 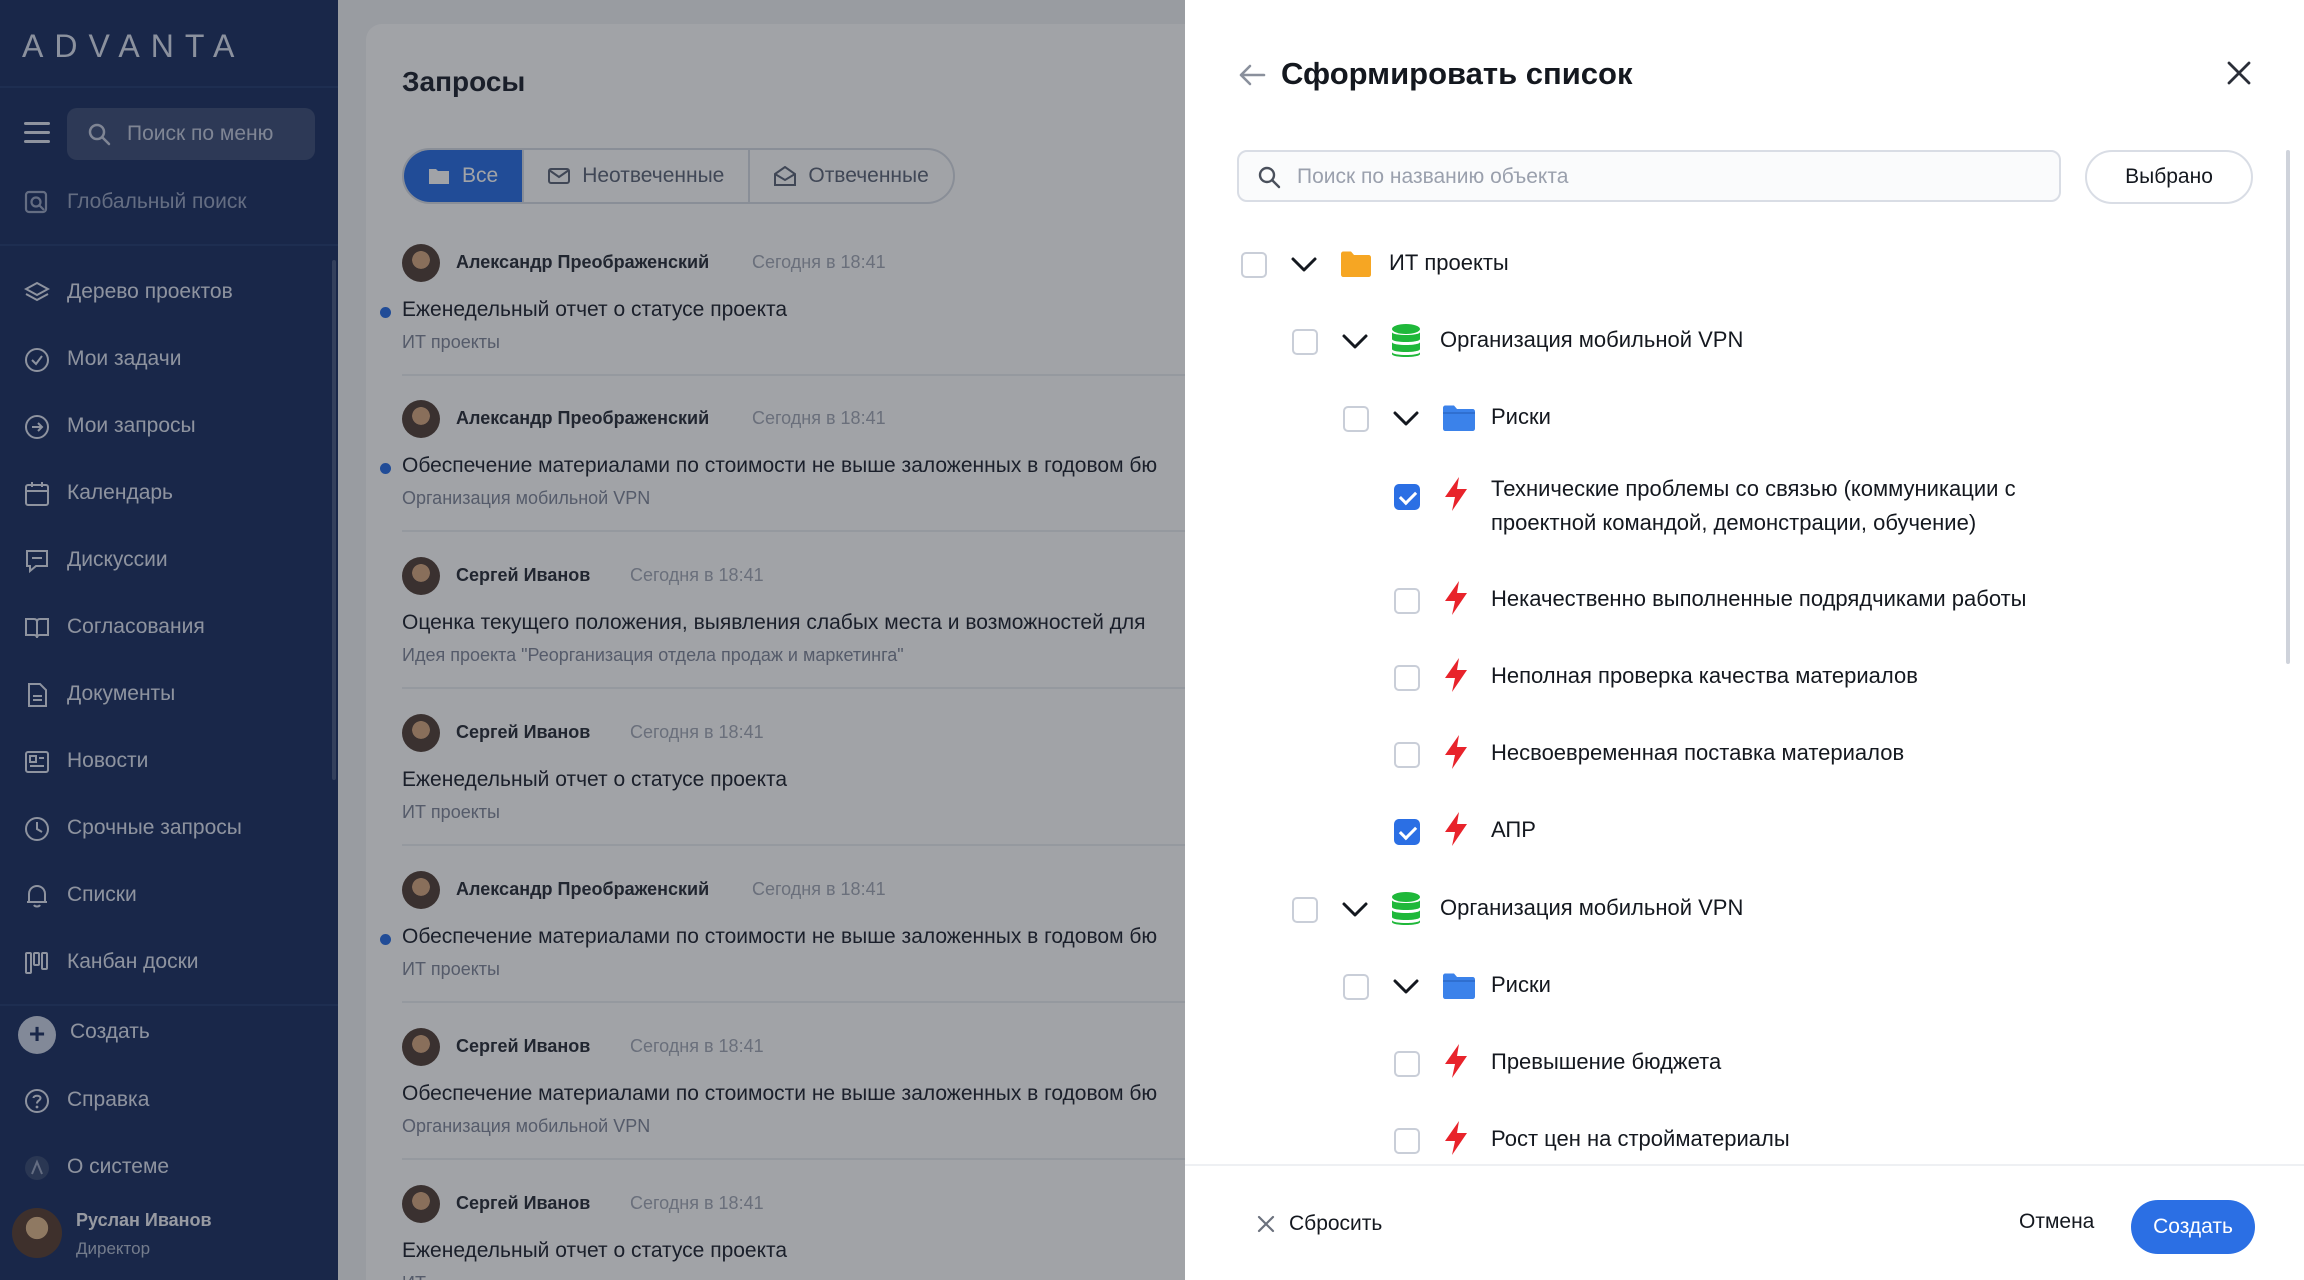 I want to click on search-icon, so click(x=1269, y=177).